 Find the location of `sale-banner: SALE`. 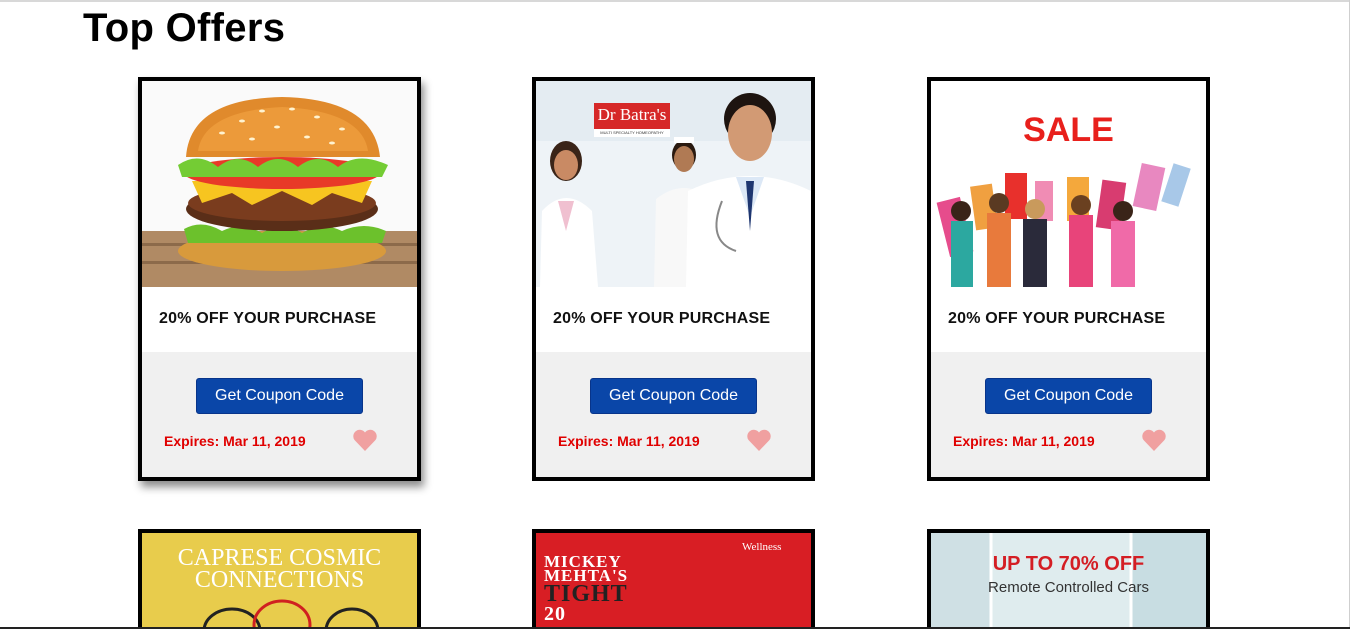

sale-banner: SALE is located at coordinates (1068, 130).